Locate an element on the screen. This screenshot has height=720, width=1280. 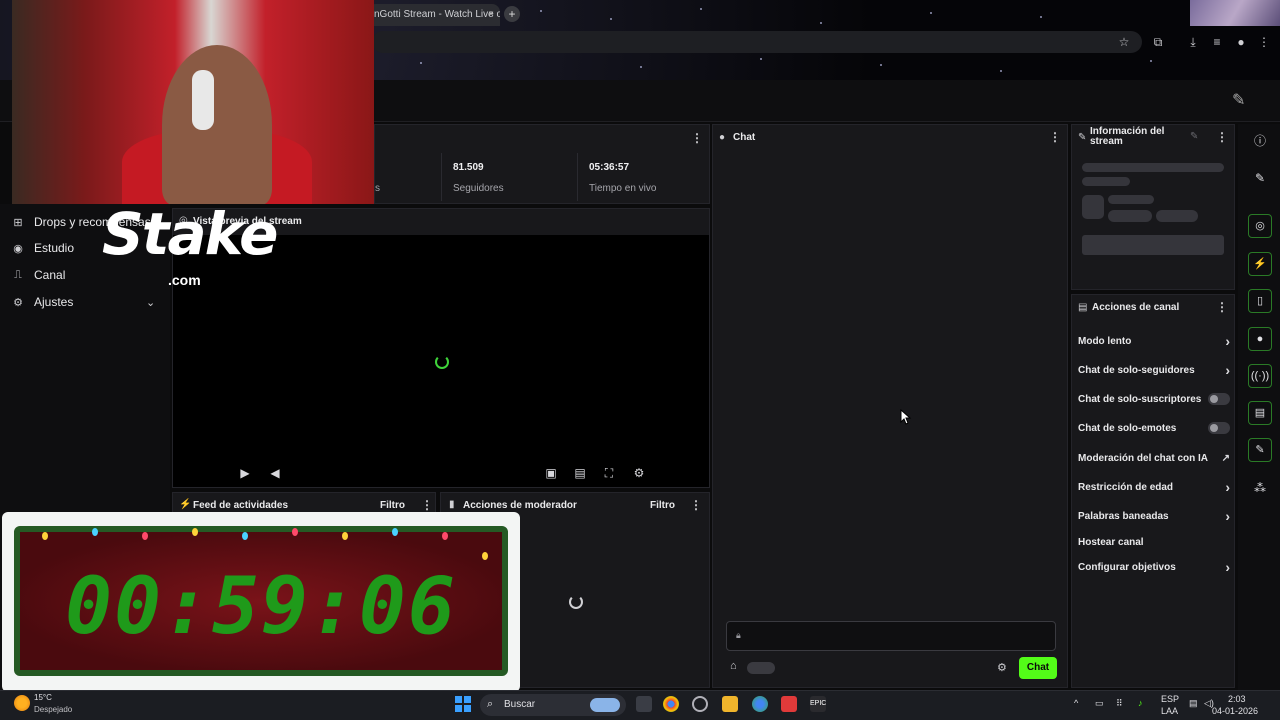
right-rail: ⓘ ✎ ◎ ⚡ ▯ ● ((·)) ▤ ✎ ⁂ is located at coordinates (1259, 407).